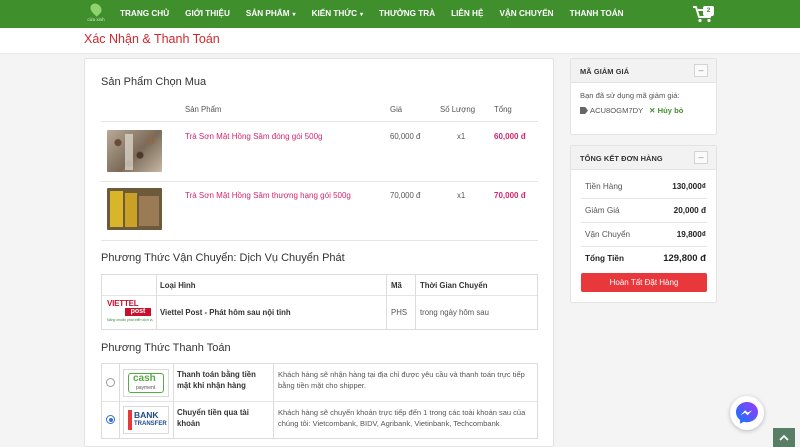 The image size is (800, 447). What do you see at coordinates (630, 95) in the screenshot?
I see `coupon-message: Bạn đã sử dụng mã giảm giá:` at bounding box center [630, 95].